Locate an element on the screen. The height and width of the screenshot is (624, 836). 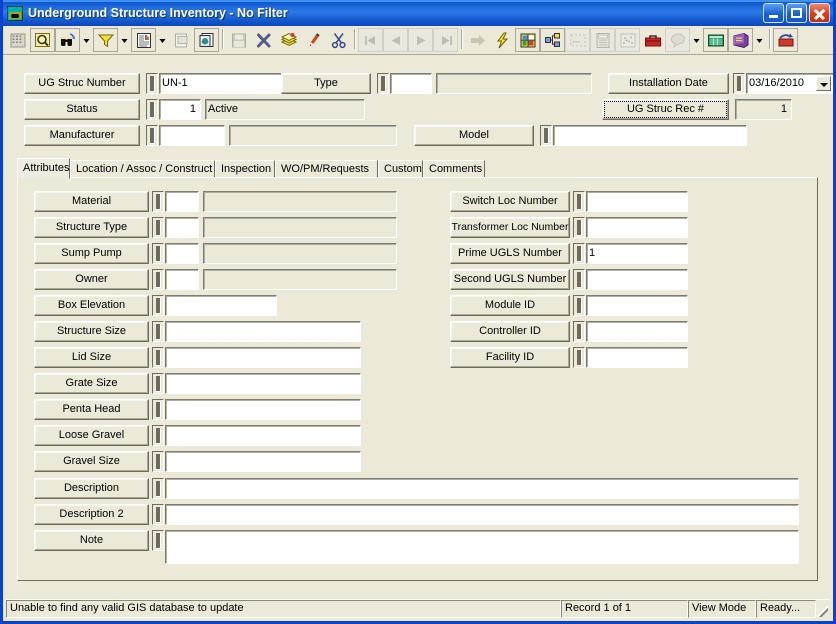
resize-grip-icon is located at coordinates (823, 609).